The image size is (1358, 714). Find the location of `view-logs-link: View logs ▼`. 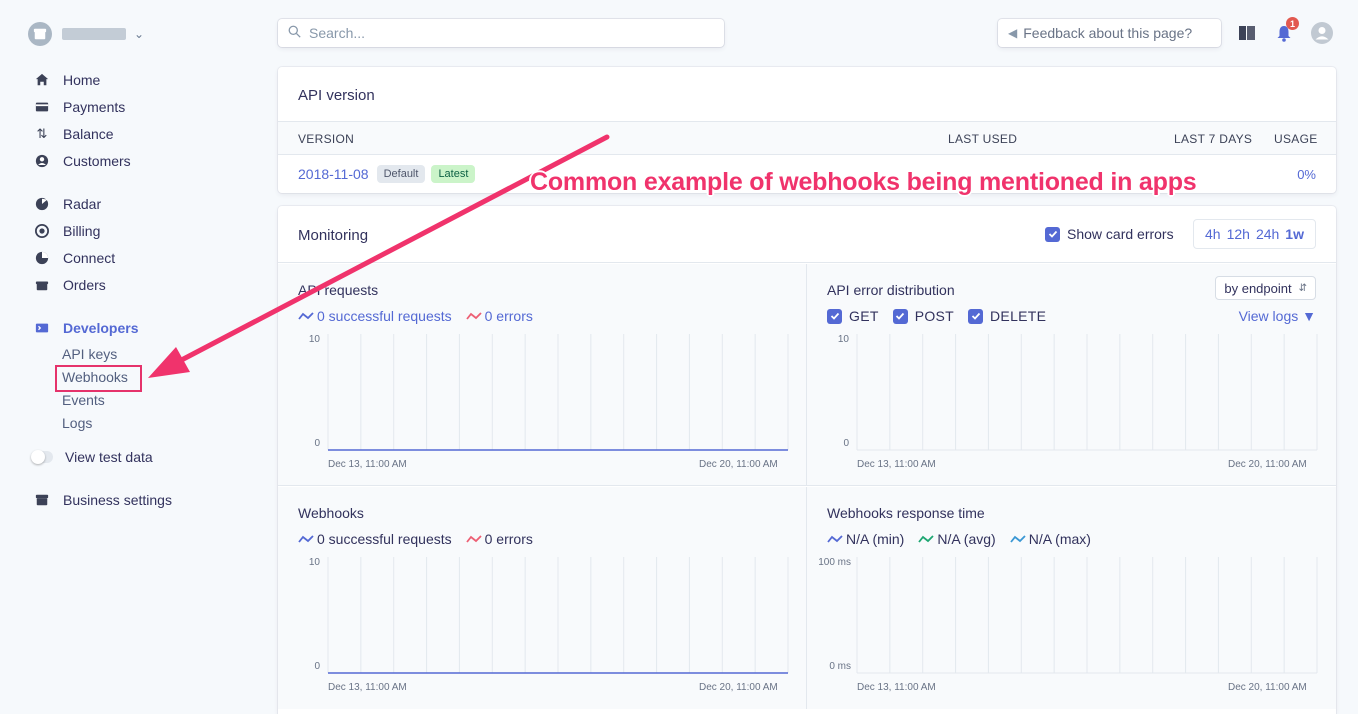

view-logs-link: View logs ▼ is located at coordinates (1277, 316).